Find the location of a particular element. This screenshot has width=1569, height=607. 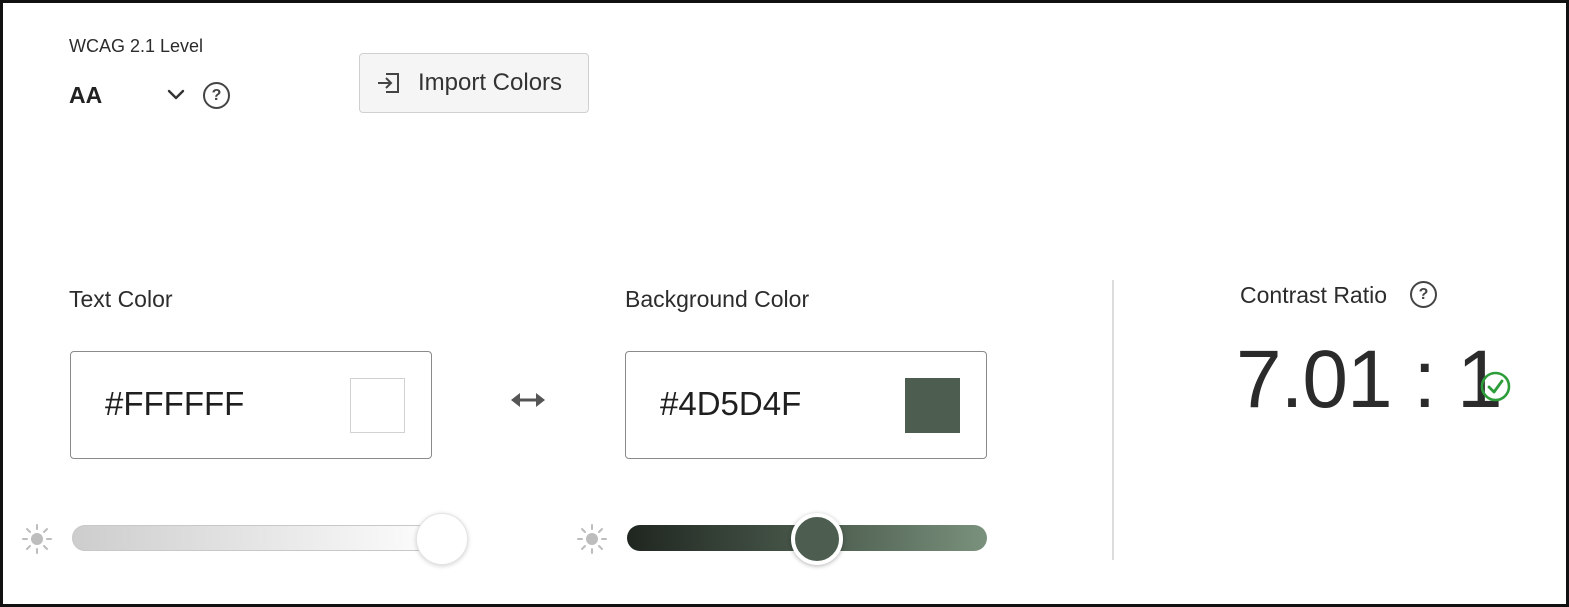

background-color-hex: #4D5D4F is located at coordinates (730, 404).